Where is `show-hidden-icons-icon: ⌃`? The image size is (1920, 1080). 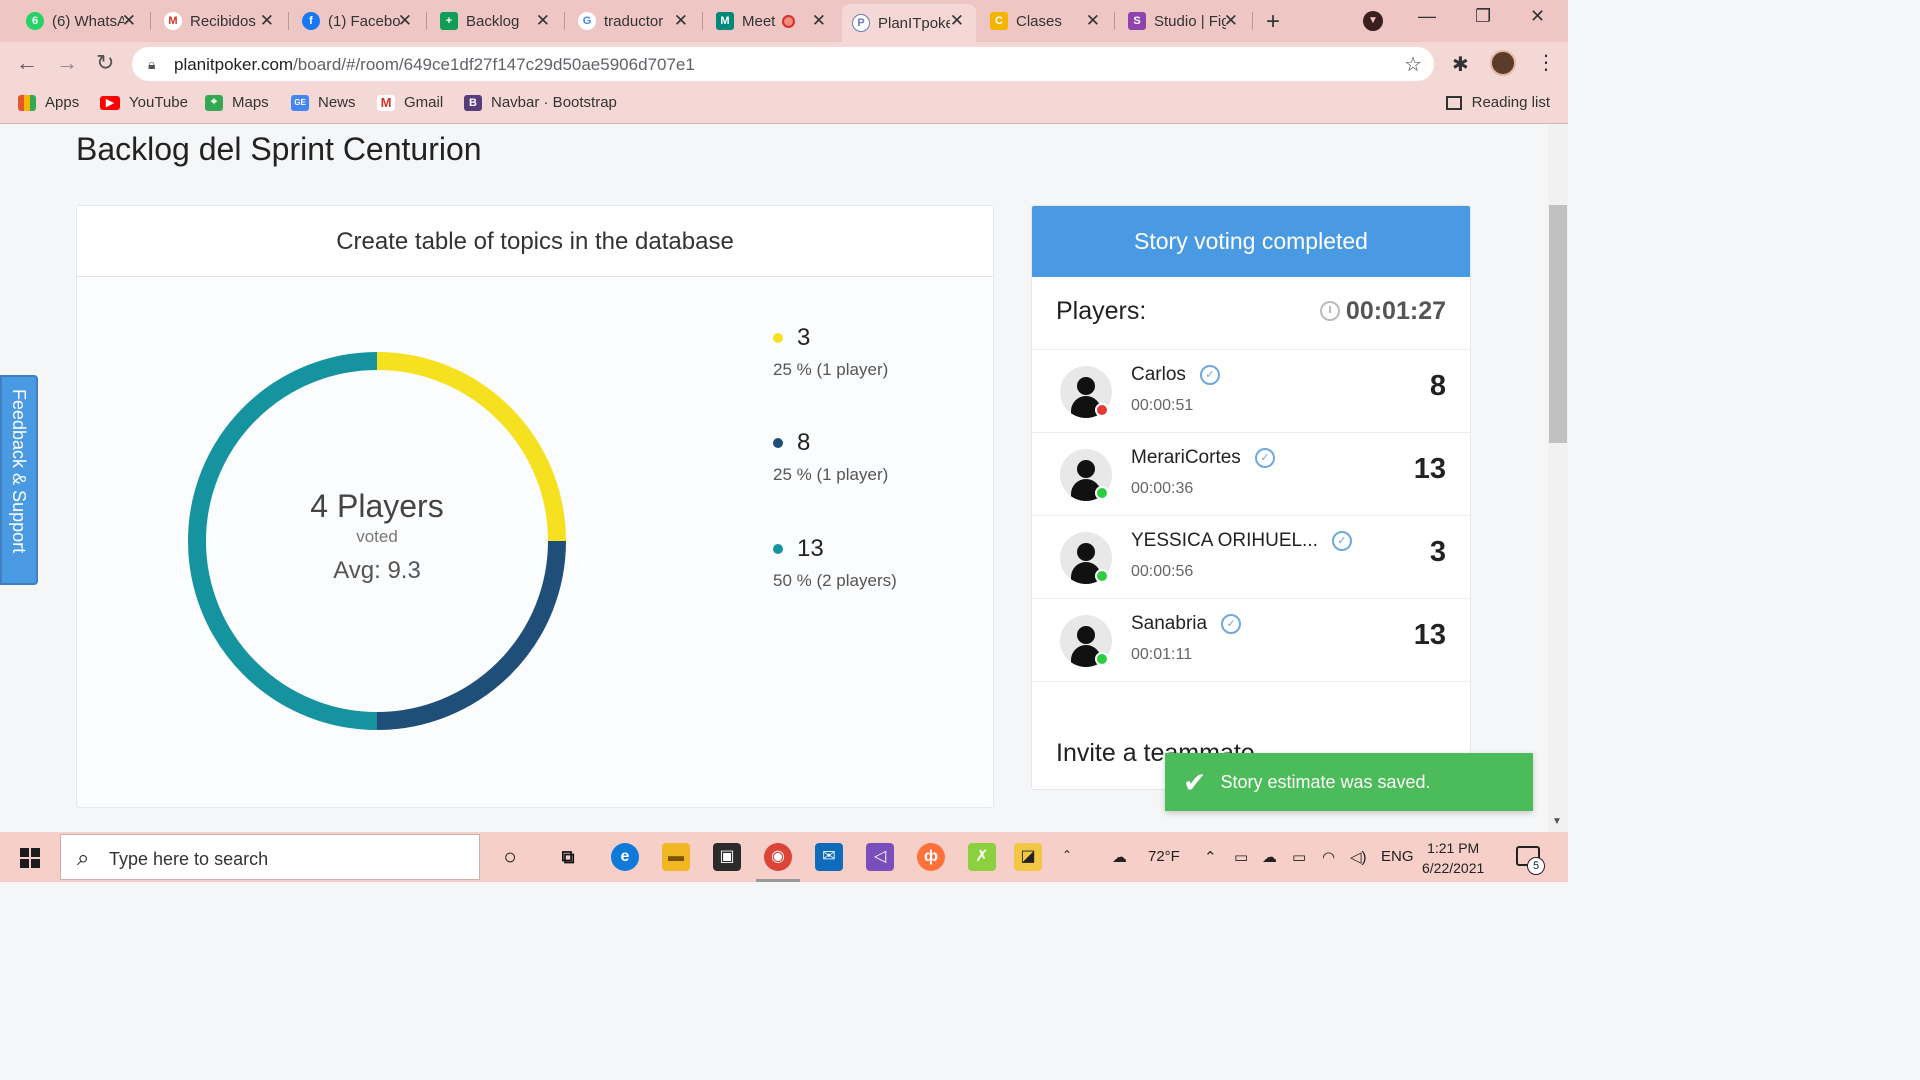 show-hidden-icons-icon: ⌃ is located at coordinates (1210, 857).